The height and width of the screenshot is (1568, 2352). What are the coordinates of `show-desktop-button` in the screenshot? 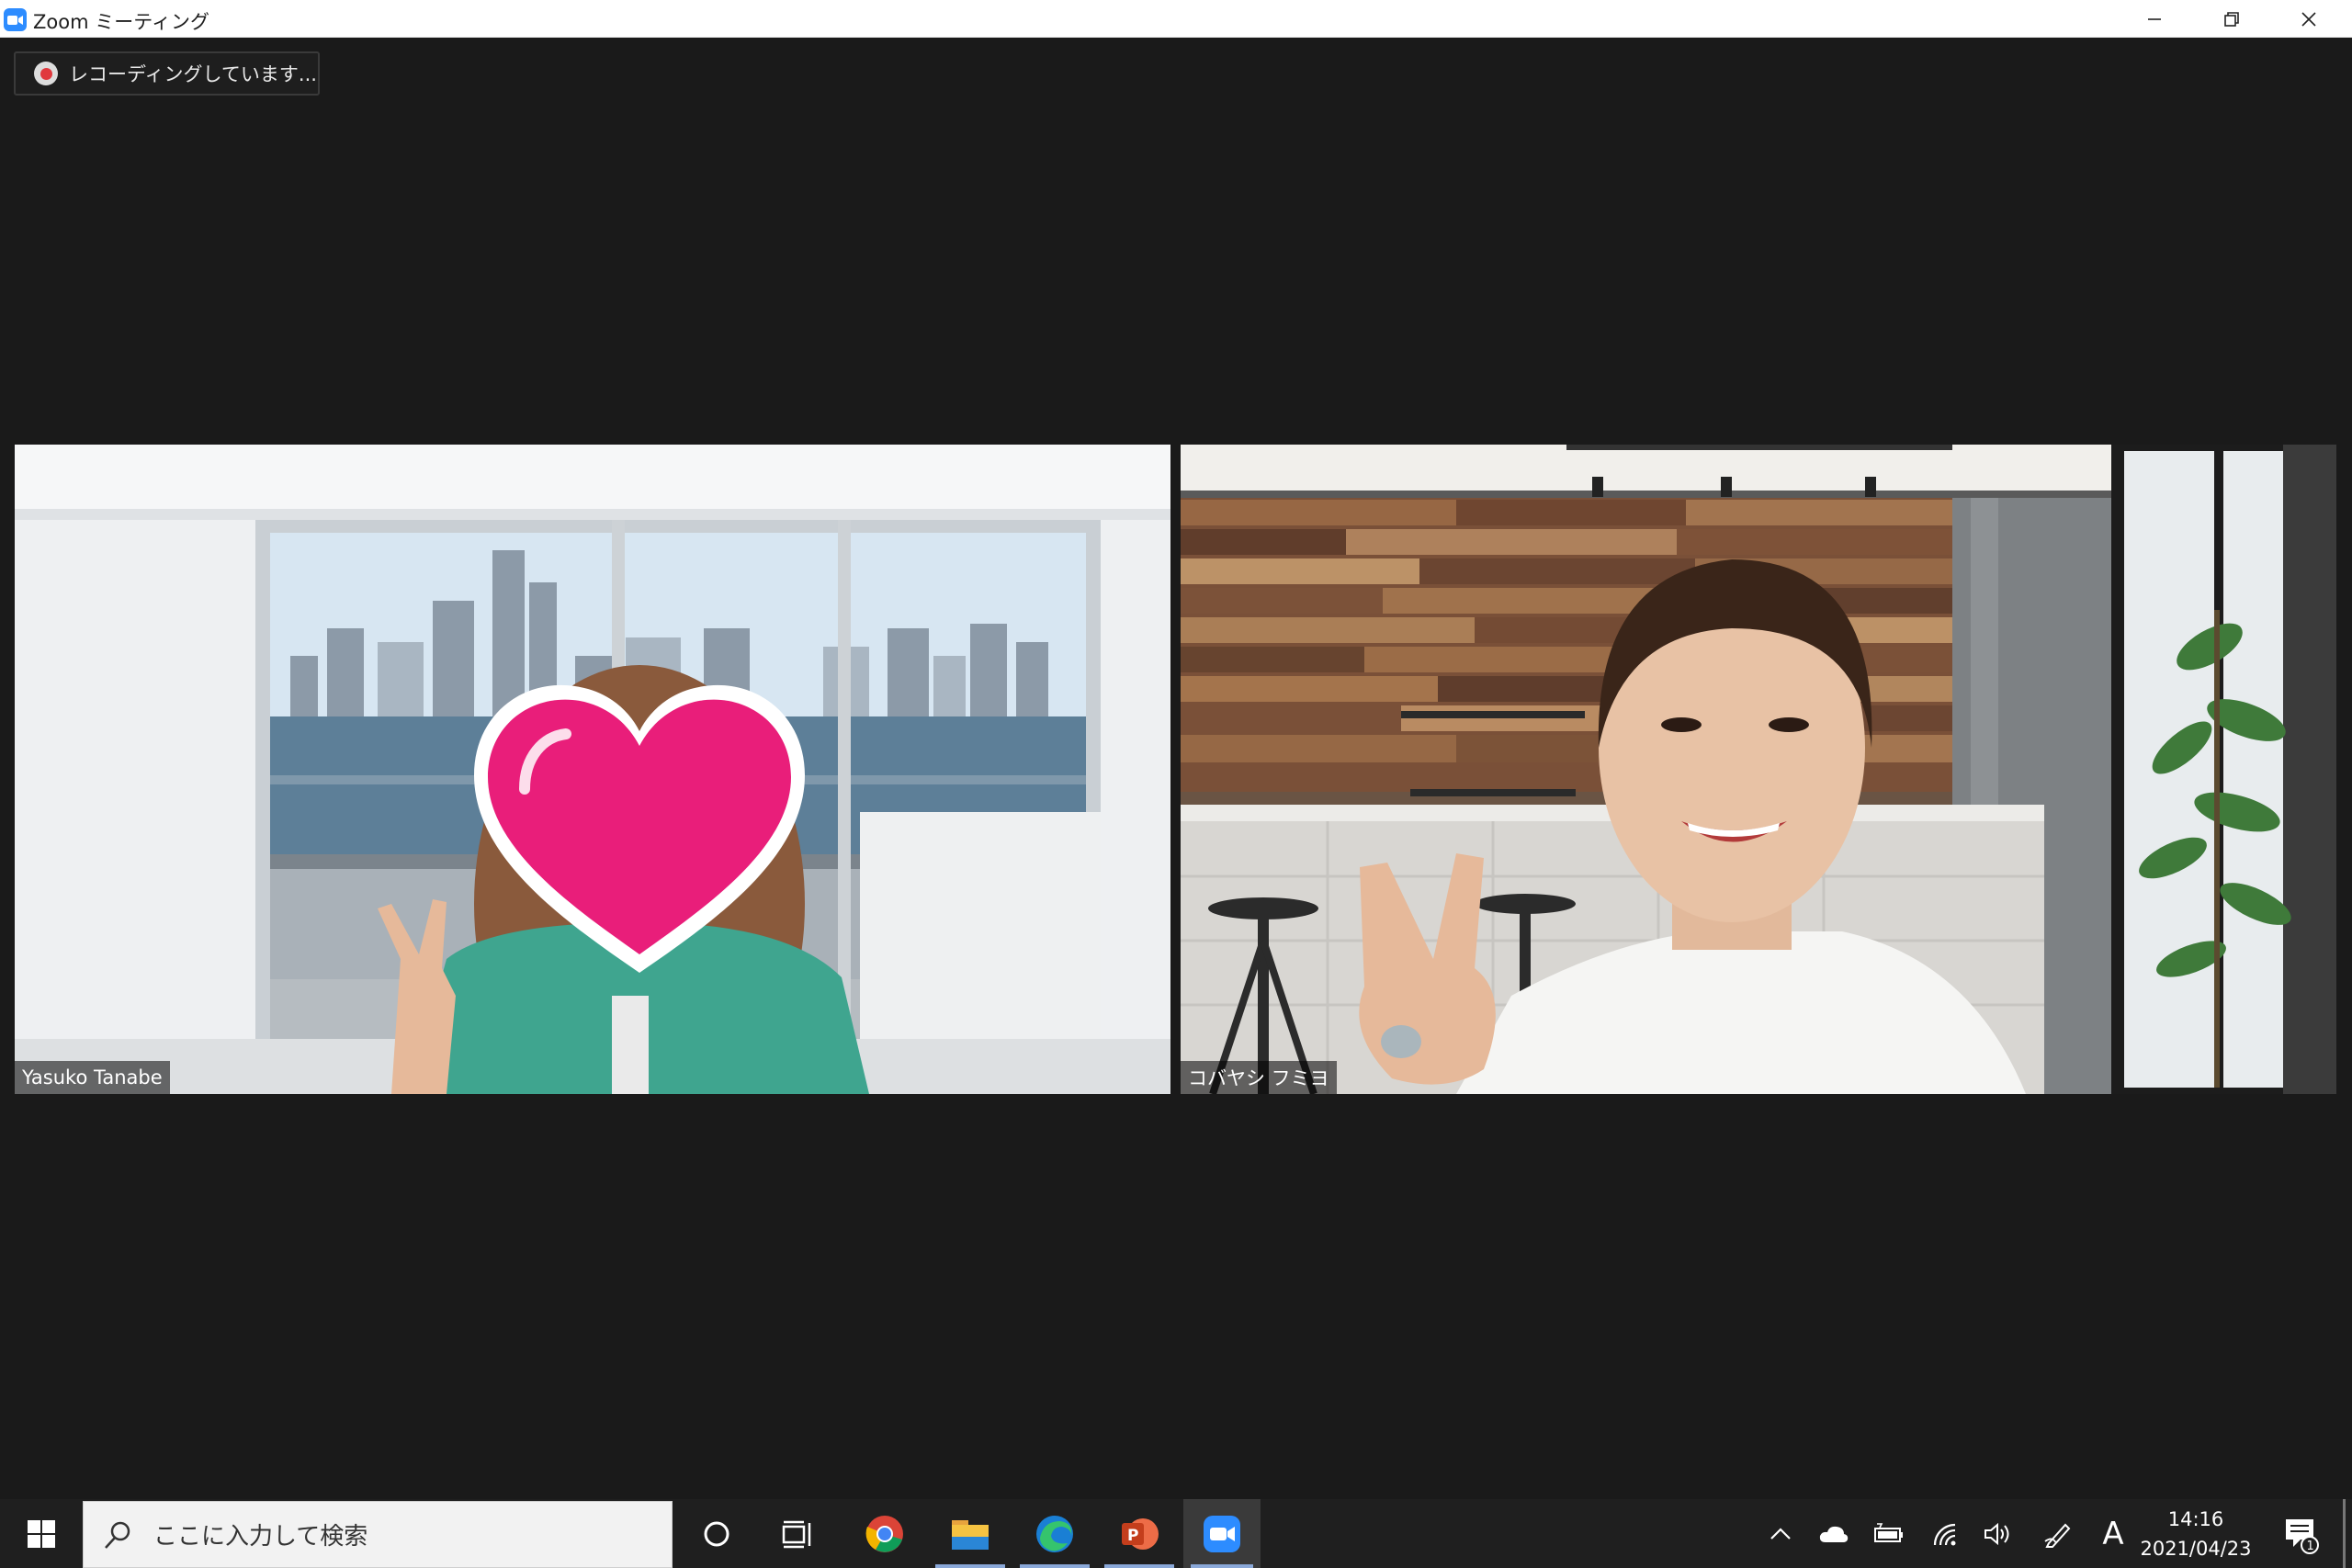 It's located at (2344, 1534).